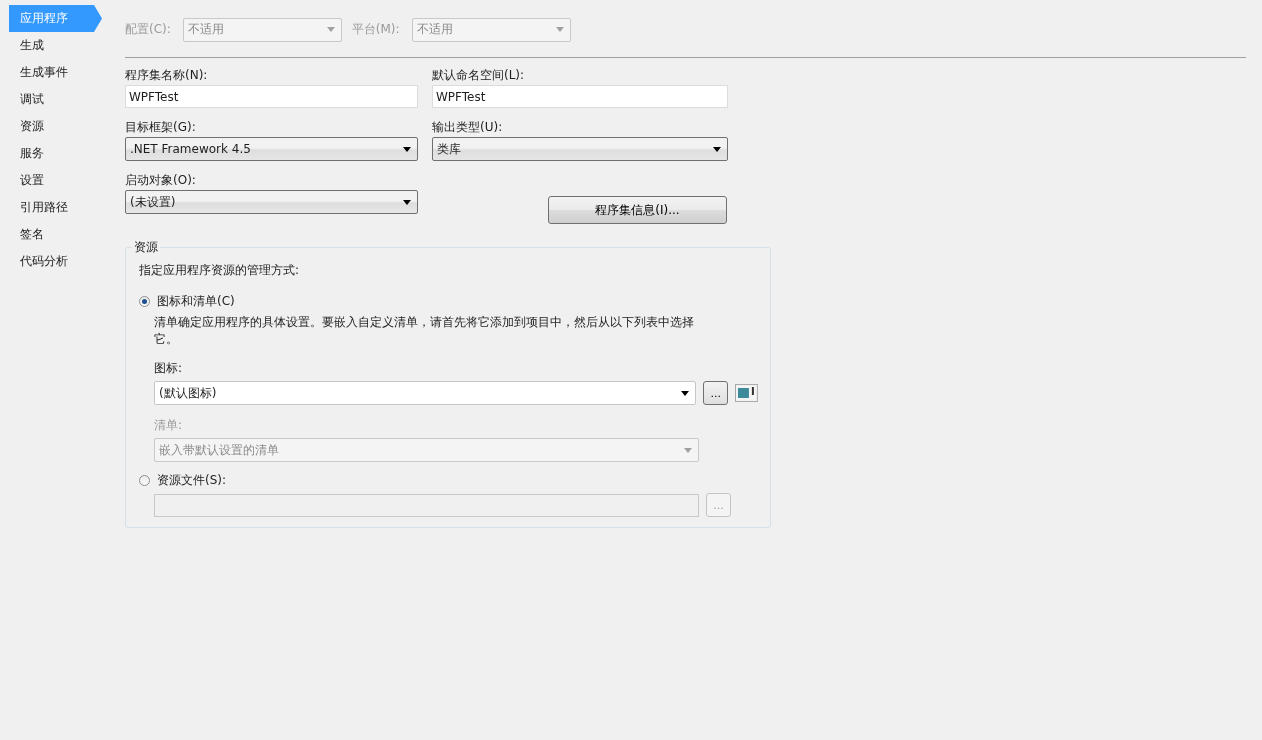  What do you see at coordinates (746, 393) in the screenshot?
I see `icon-preview-icon` at bounding box center [746, 393].